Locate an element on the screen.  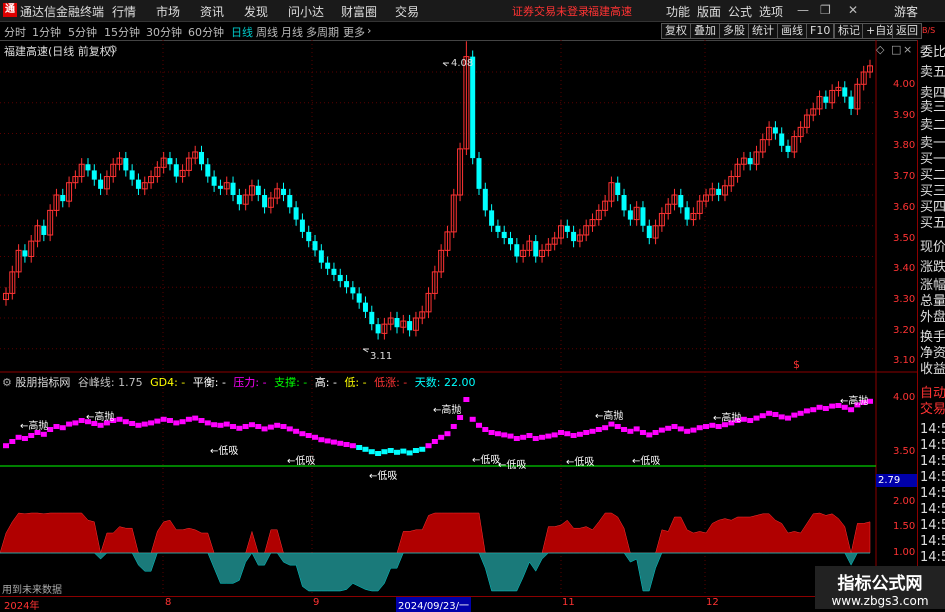
ind-item: 压力: - is located at coordinates (250, 382).